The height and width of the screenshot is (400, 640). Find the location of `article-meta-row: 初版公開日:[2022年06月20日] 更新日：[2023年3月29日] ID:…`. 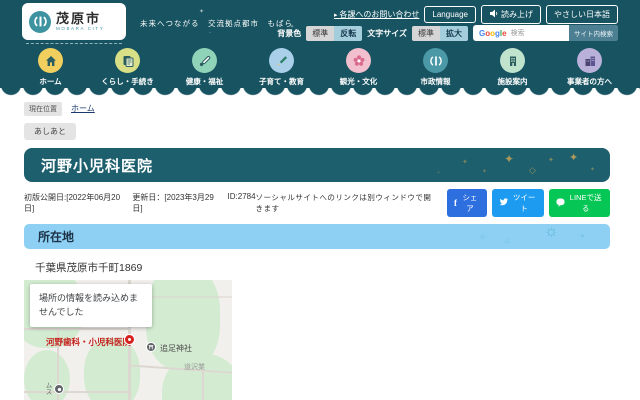

article-meta-row: 初版公開日:[2022年06月20日] 更新日：[2023年3月29日] ID:… is located at coordinates (317, 203).